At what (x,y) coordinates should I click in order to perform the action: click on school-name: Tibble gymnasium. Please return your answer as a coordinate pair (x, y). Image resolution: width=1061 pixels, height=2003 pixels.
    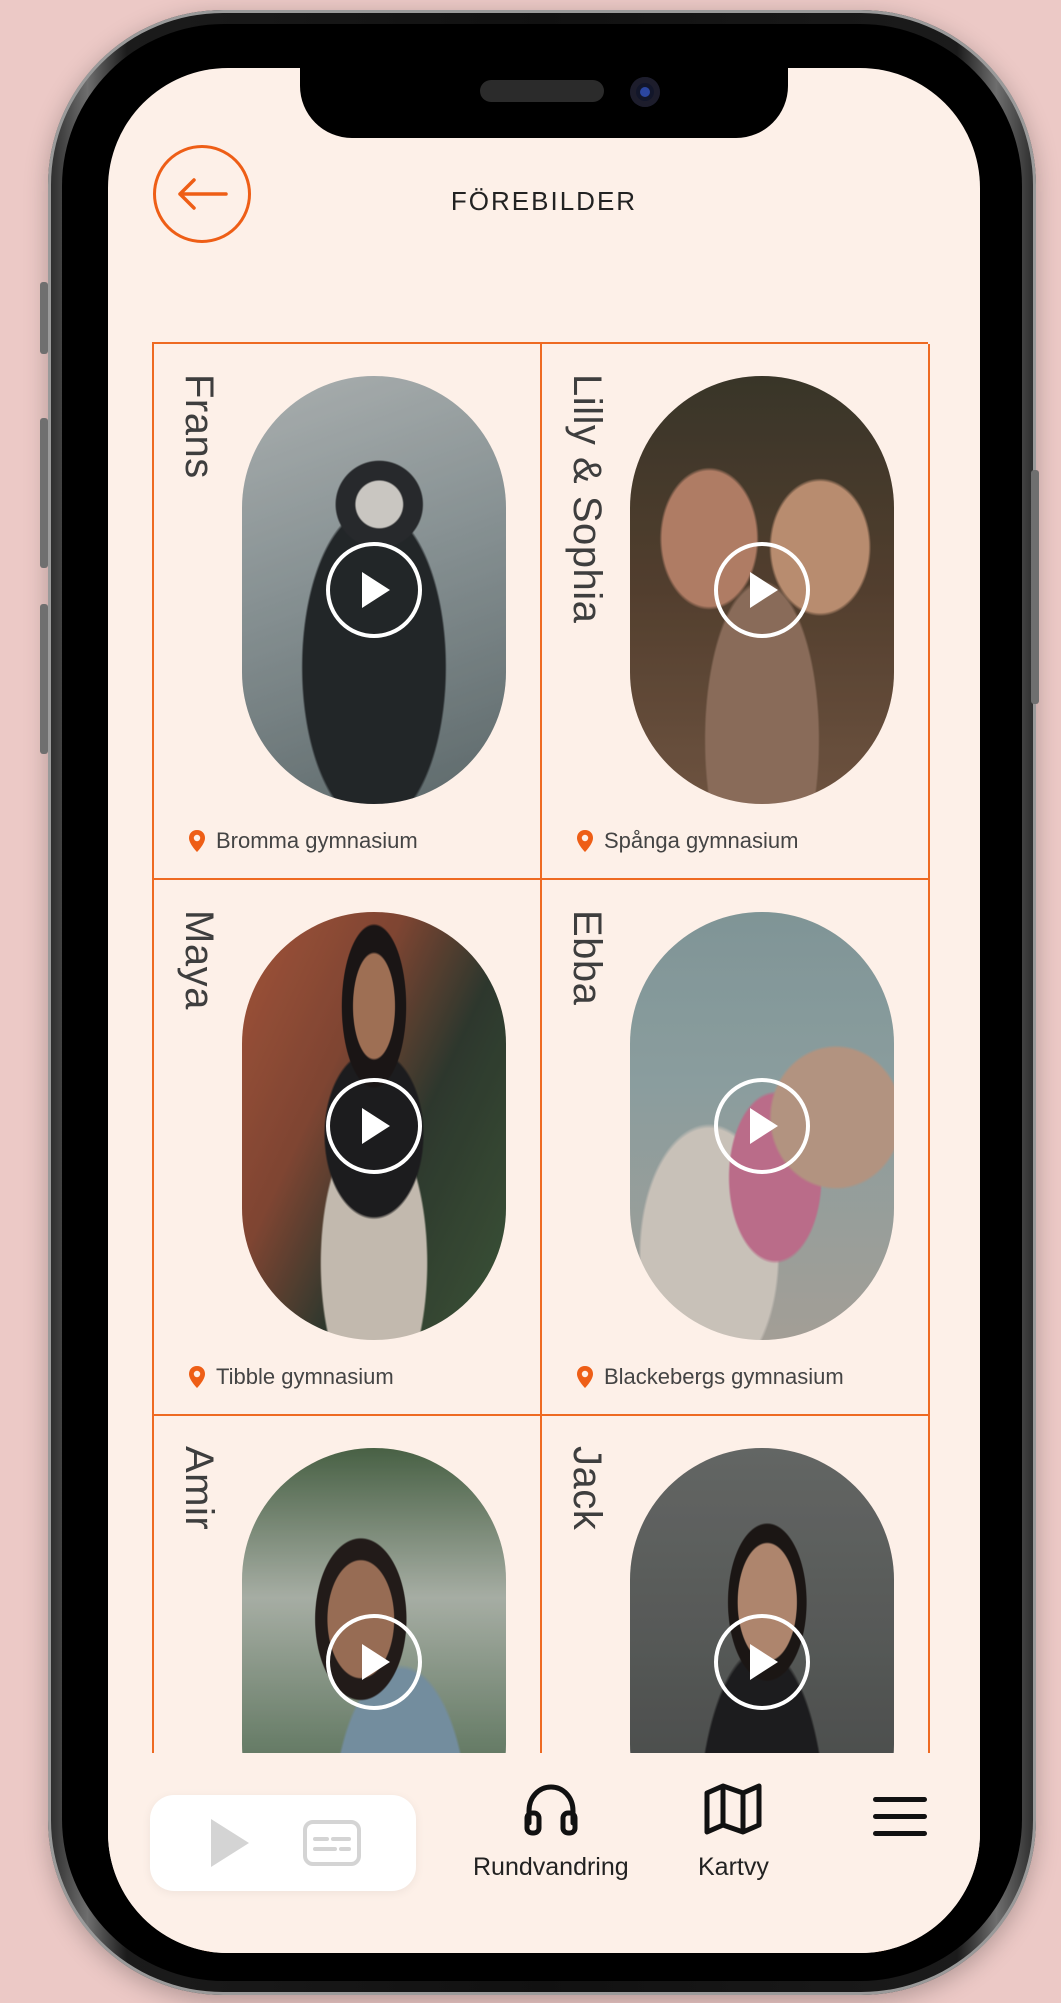
    Looking at the image, I should click on (305, 1376).